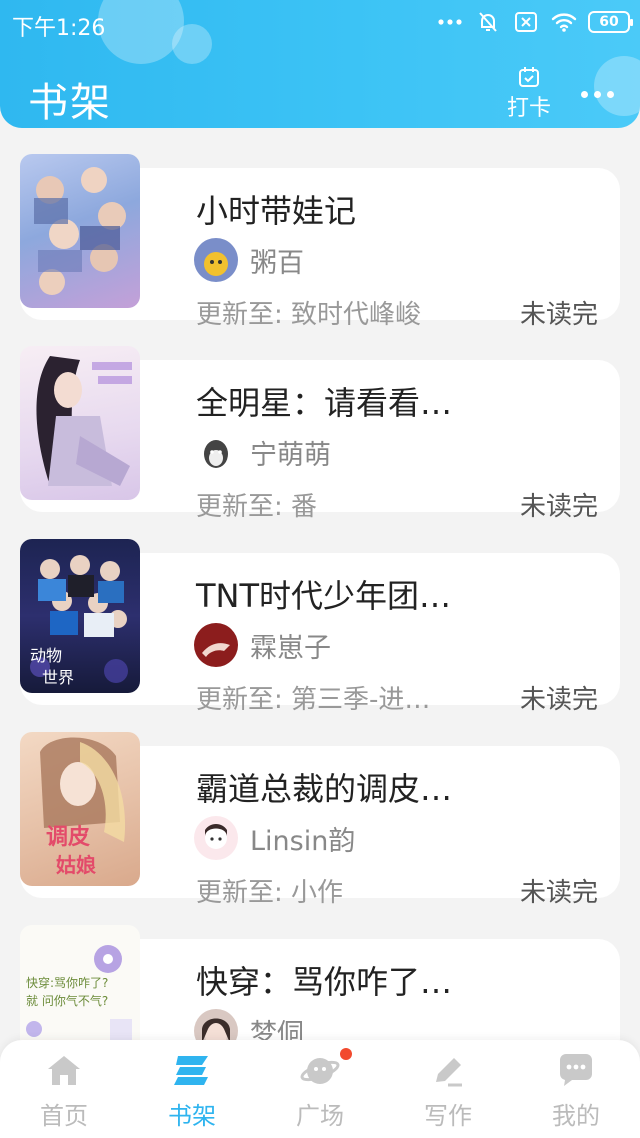  What do you see at coordinates (320, 1116) in the screenshot?
I see `nav-label: 广场` at bounding box center [320, 1116].